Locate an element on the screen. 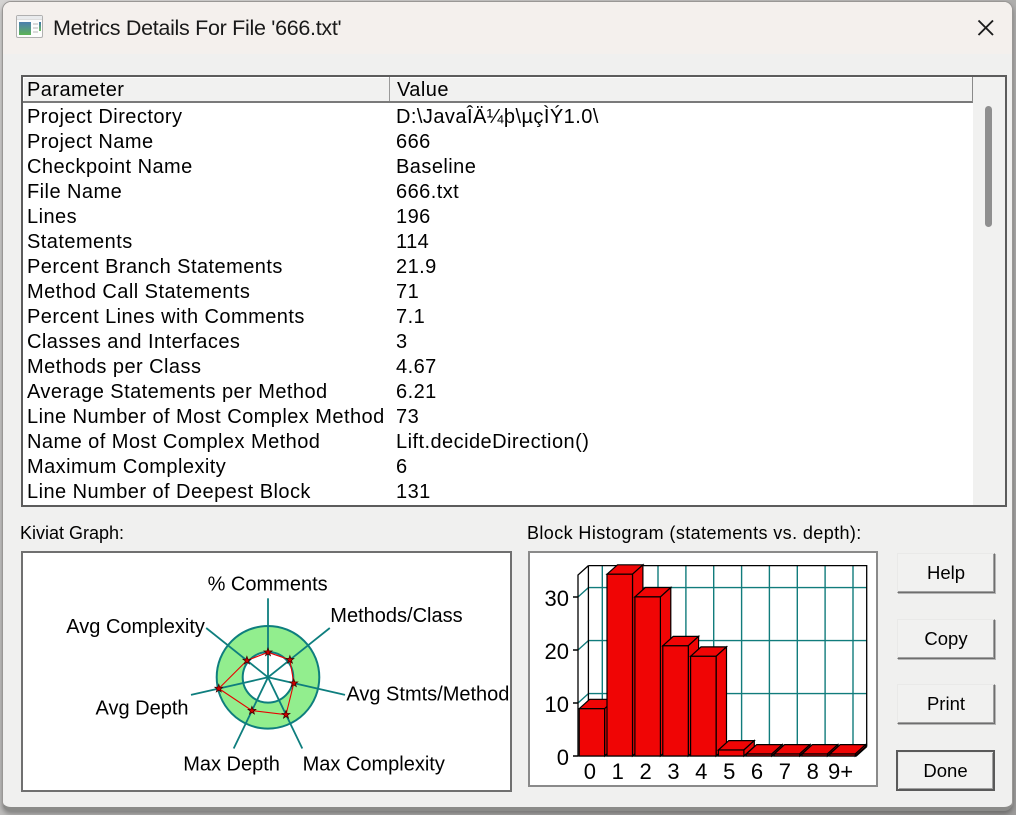  svg-text: Methods/Class is located at coordinates (396, 616).